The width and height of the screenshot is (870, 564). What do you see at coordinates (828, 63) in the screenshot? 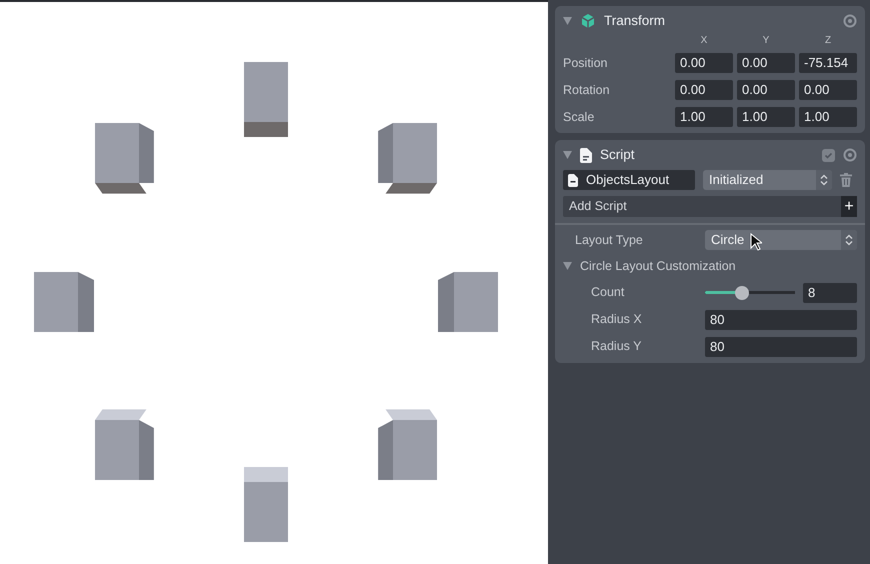
I see `input-field: -75.154` at bounding box center [828, 63].